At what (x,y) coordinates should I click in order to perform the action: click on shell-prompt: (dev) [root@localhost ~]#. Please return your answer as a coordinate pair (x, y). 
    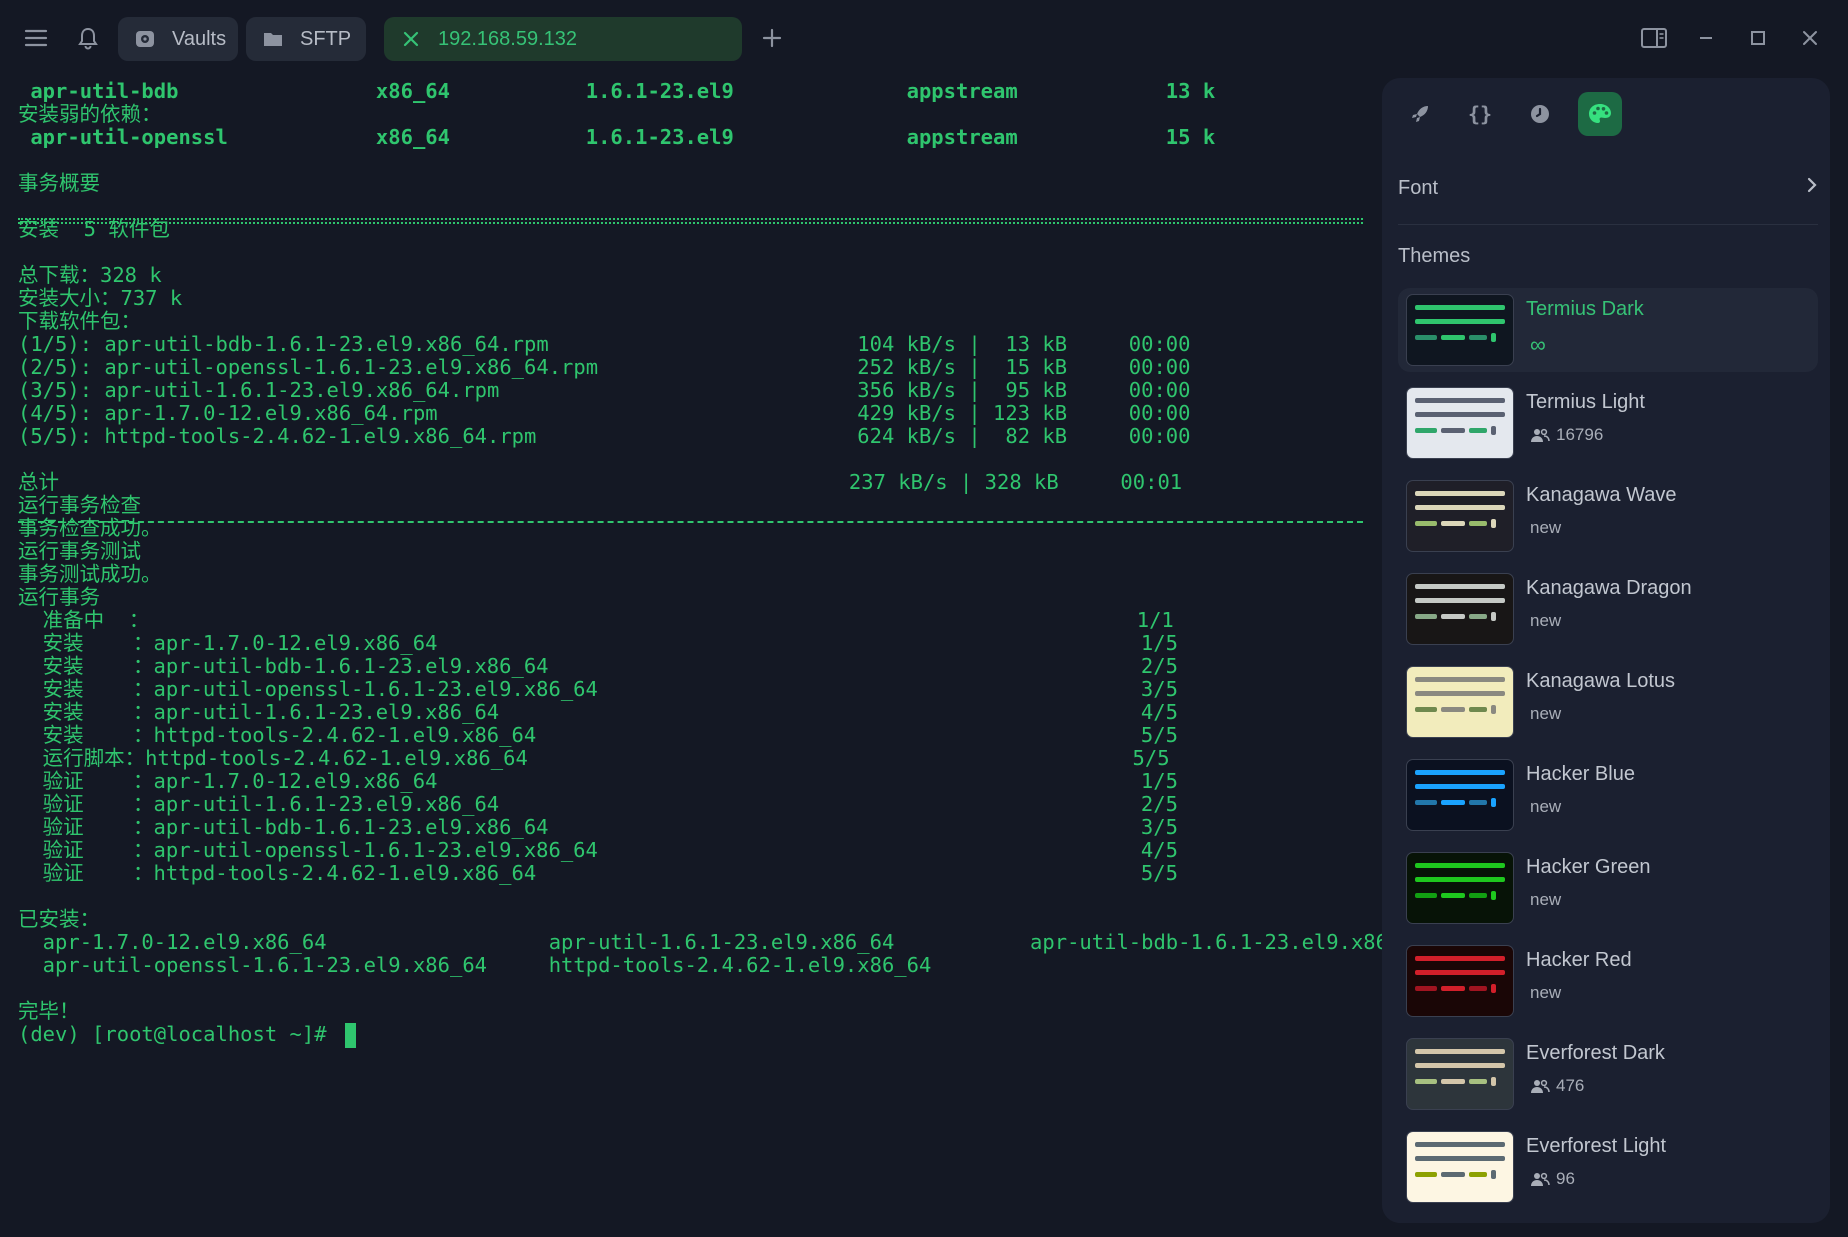
    Looking at the image, I should click on (178, 1034).